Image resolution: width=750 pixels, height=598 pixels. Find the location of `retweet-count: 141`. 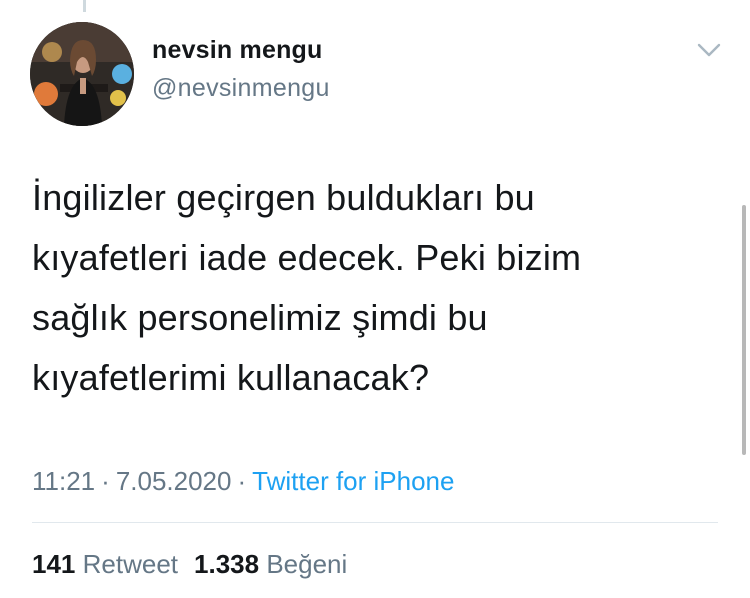

retweet-count: 141 is located at coordinates (53, 564).